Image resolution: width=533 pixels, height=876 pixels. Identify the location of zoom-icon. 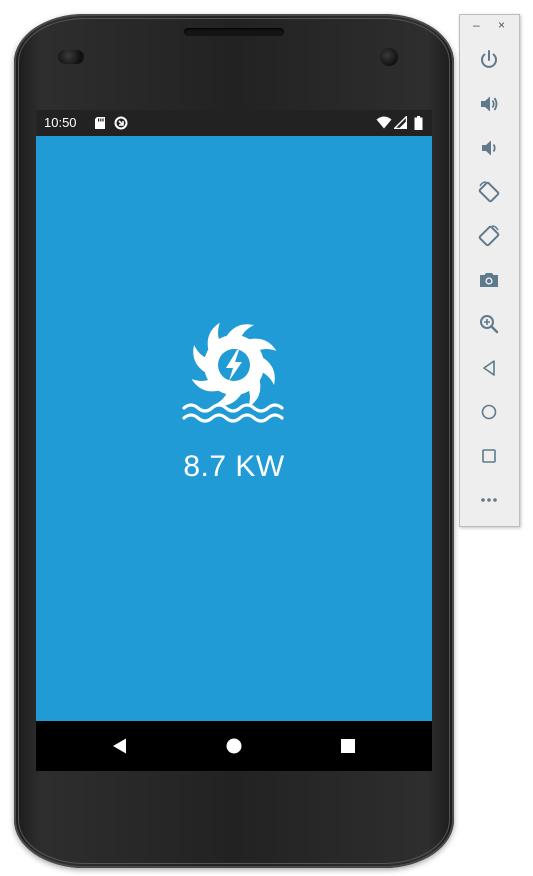
(489, 324).